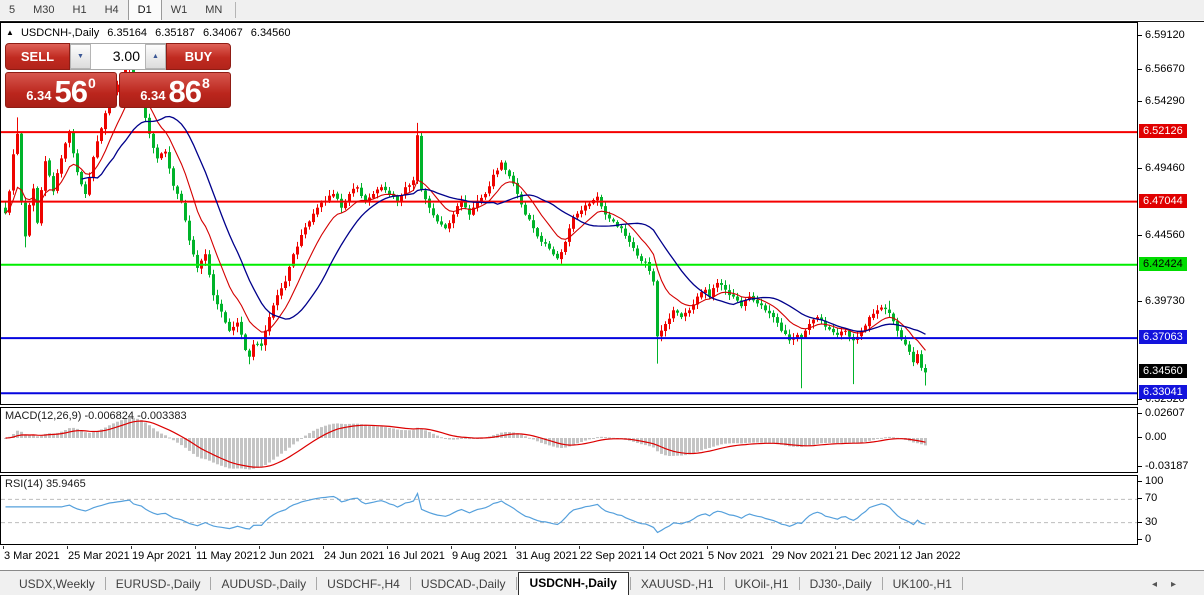 The width and height of the screenshot is (1204, 595). Describe the element at coordinates (263, 584) in the screenshot. I see `chart-tab-audusd-daily: AUDUSD-,Daily` at that location.